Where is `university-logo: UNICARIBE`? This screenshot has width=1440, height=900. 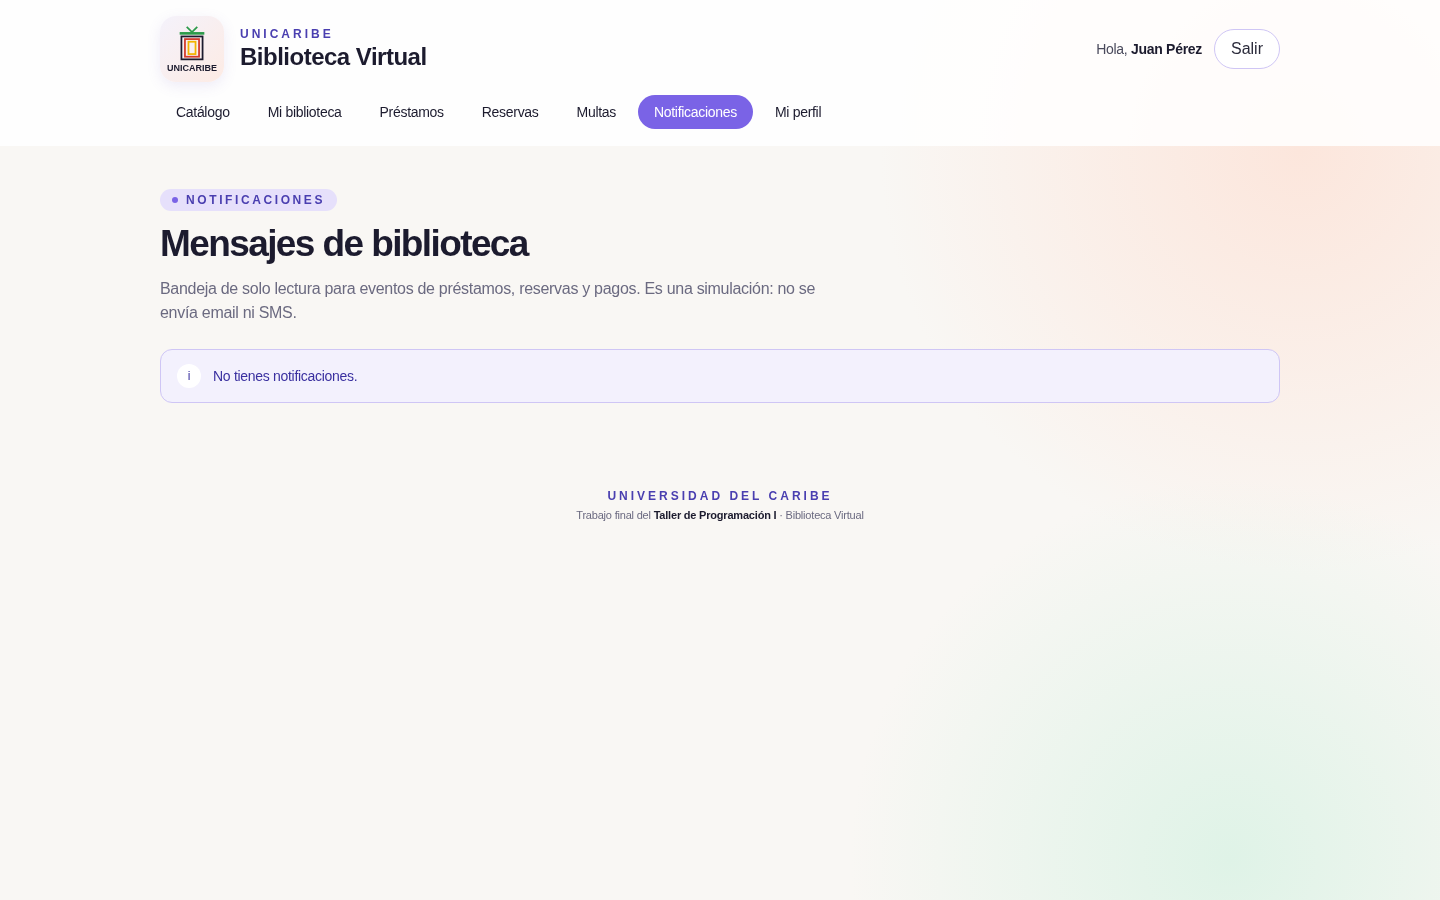 university-logo: UNICARIBE is located at coordinates (192, 49).